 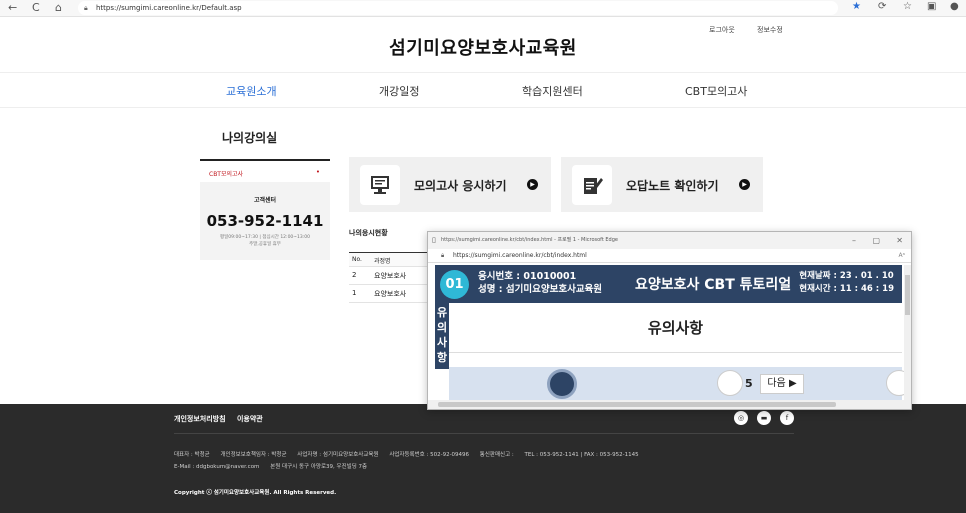 What do you see at coordinates (540, 283) in the screenshot?
I see `examinee-info: 응시번호 : 01010001 성명 : 섬기미요양보호사교육원` at bounding box center [540, 283].